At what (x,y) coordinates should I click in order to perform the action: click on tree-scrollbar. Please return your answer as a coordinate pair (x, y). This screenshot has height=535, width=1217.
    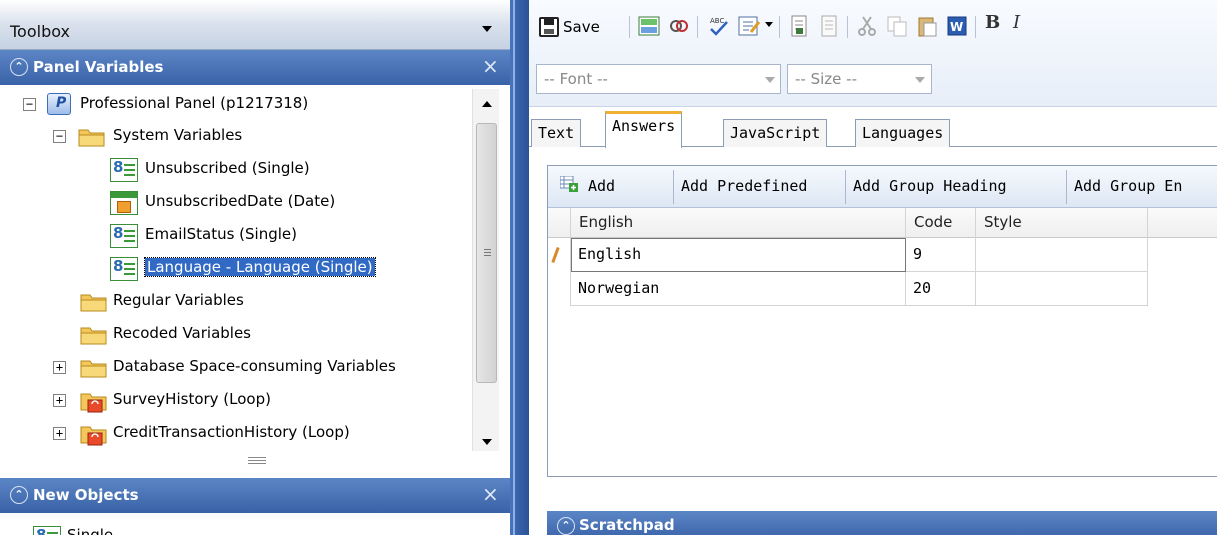
    Looking at the image, I should click on (485, 270).